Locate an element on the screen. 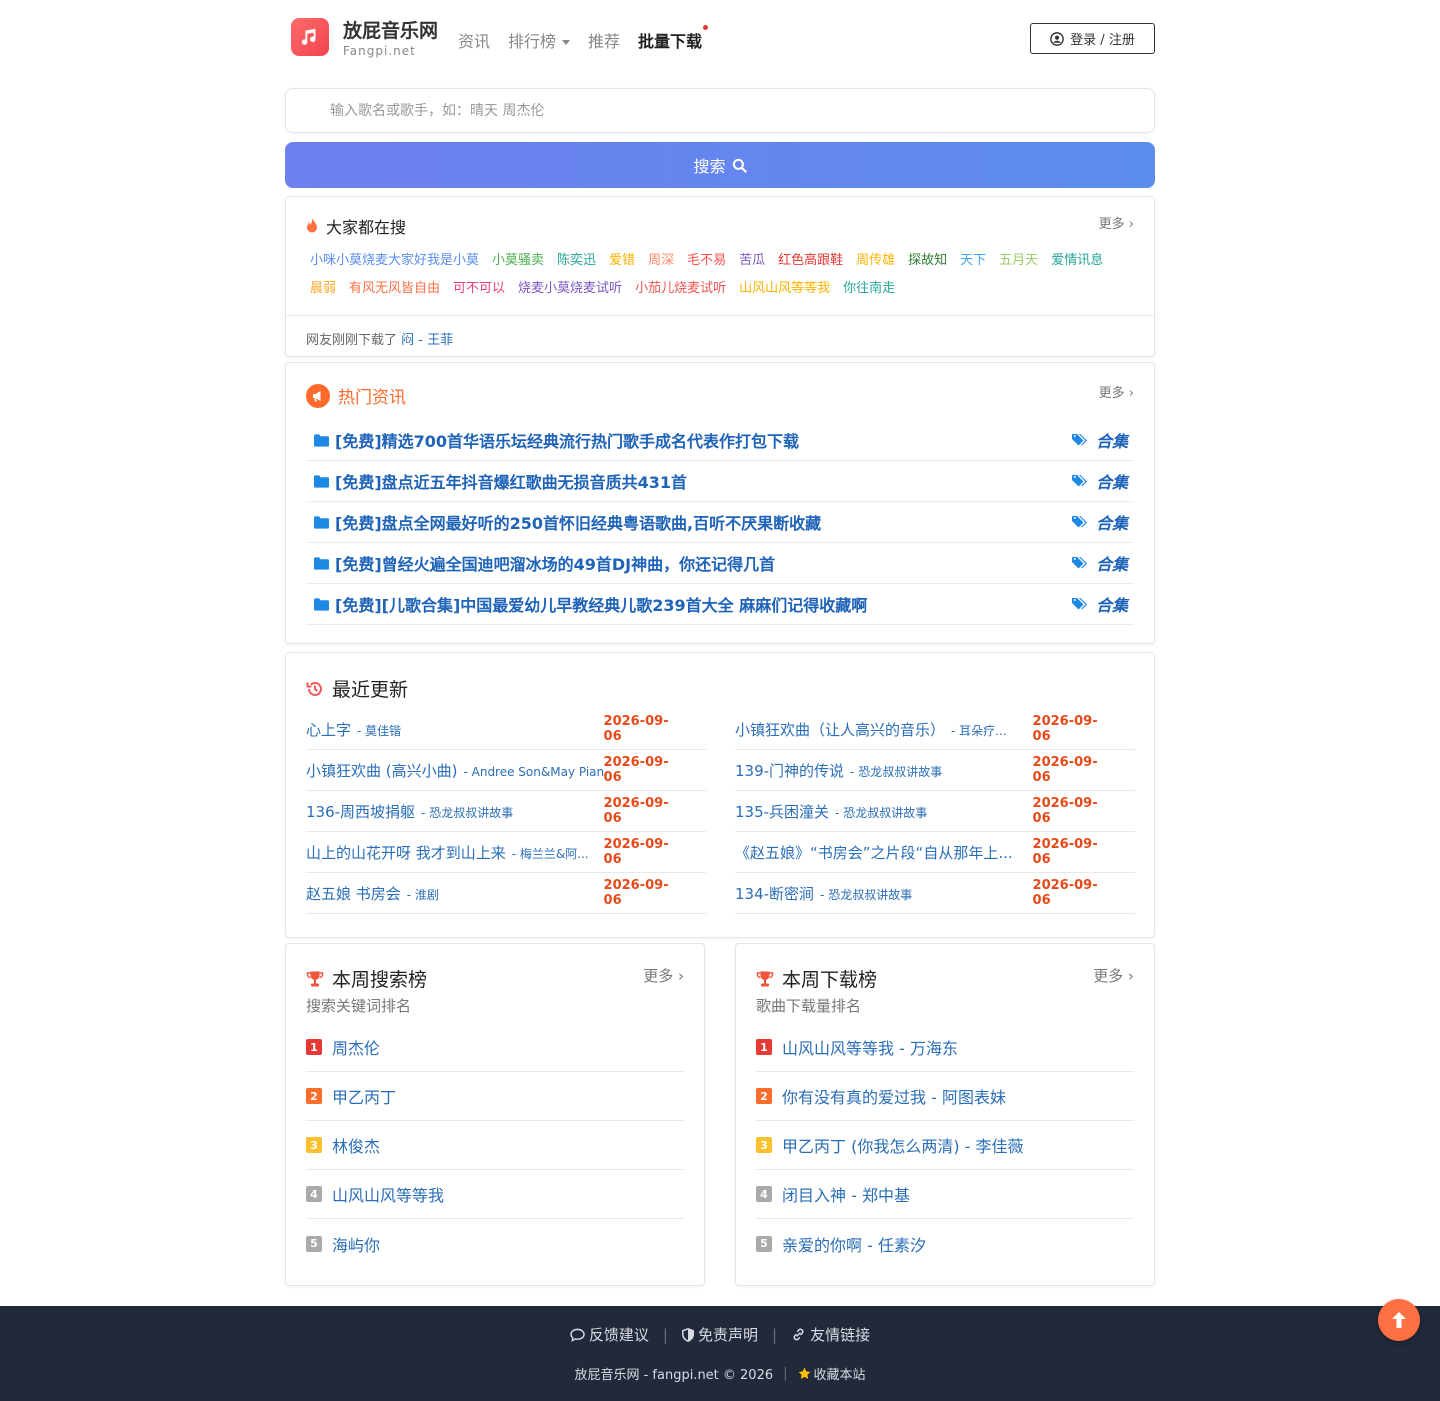 This screenshot has width=1440, height=1401. rank-item: 4 山风山风等等我 is located at coordinates (495, 1194).